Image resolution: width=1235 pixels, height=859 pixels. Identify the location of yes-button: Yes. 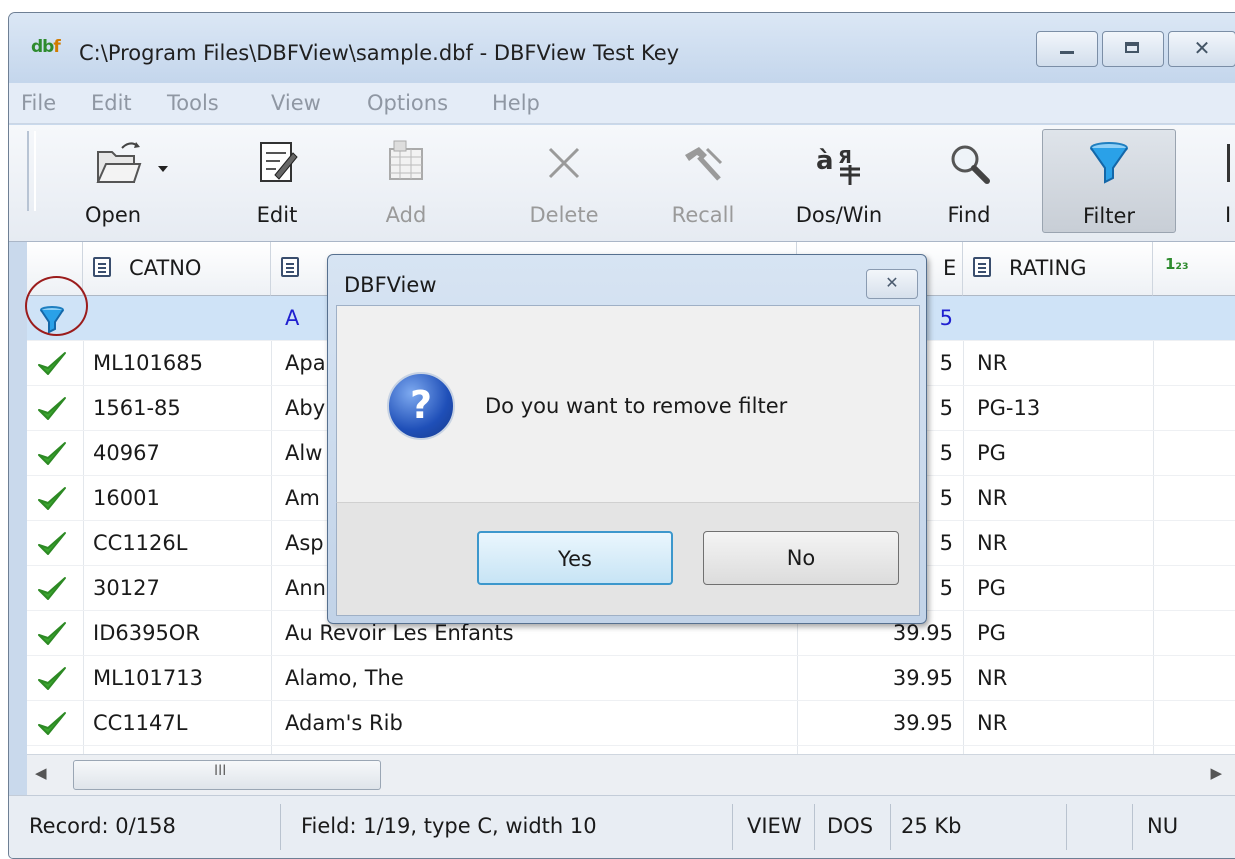
(575, 558).